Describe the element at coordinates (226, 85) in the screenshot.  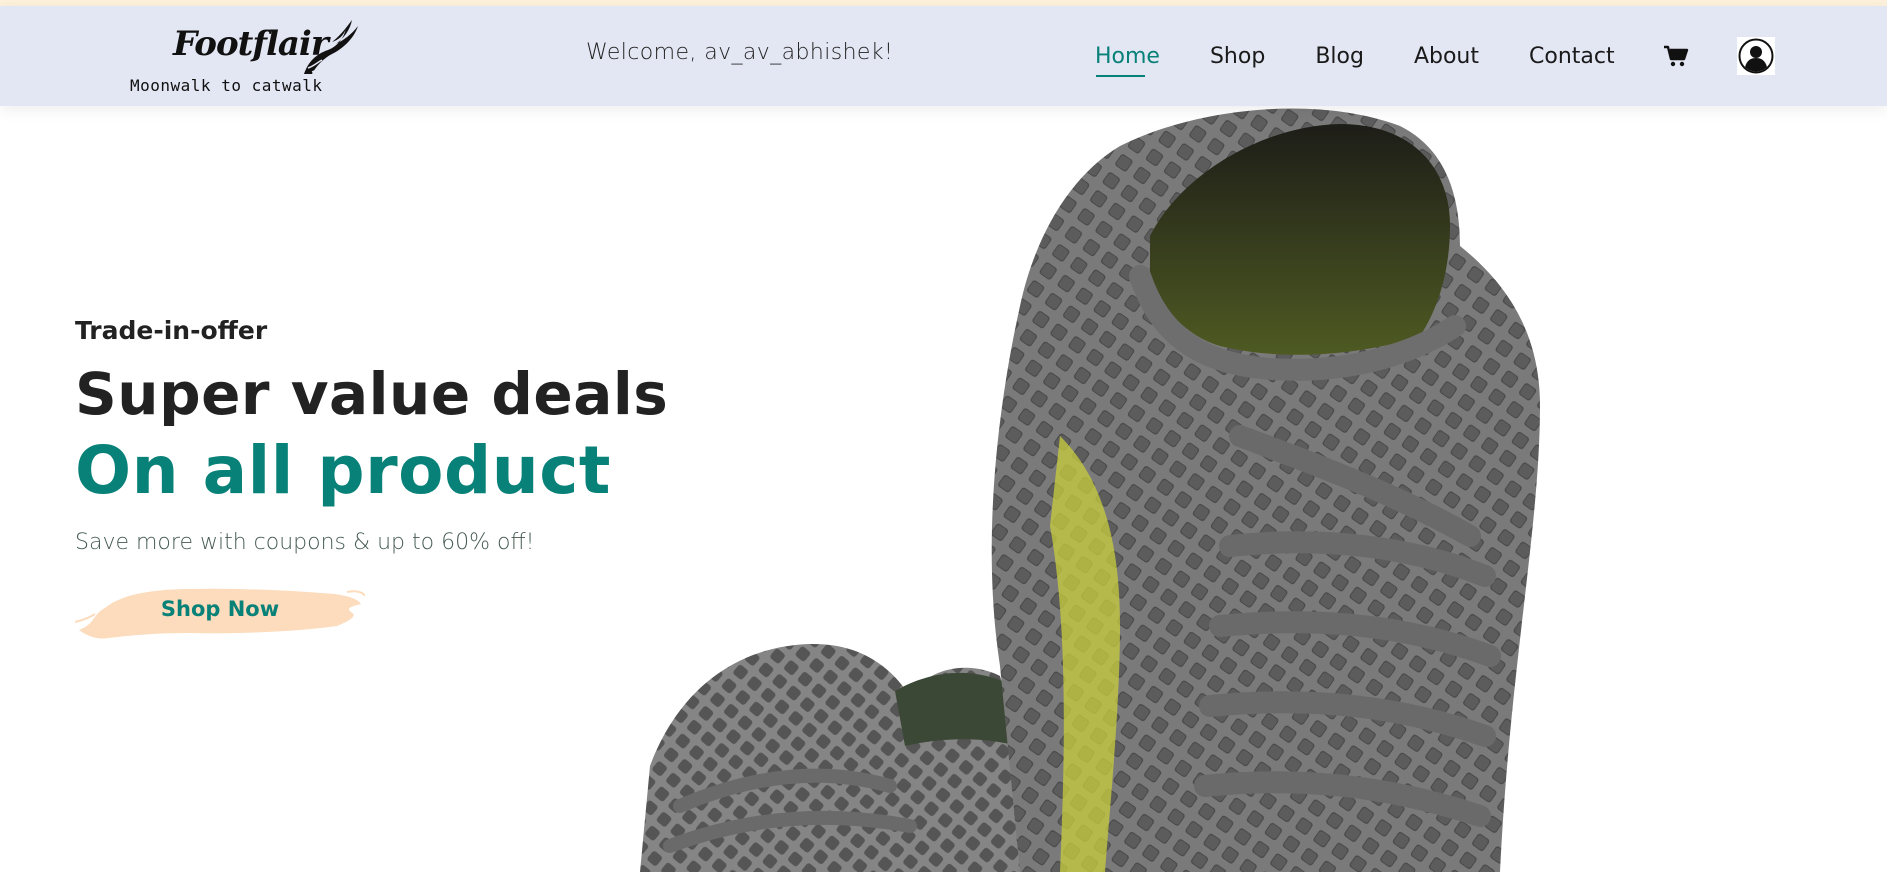
I see `brand-tagline: Moonwalk to catwalk` at that location.